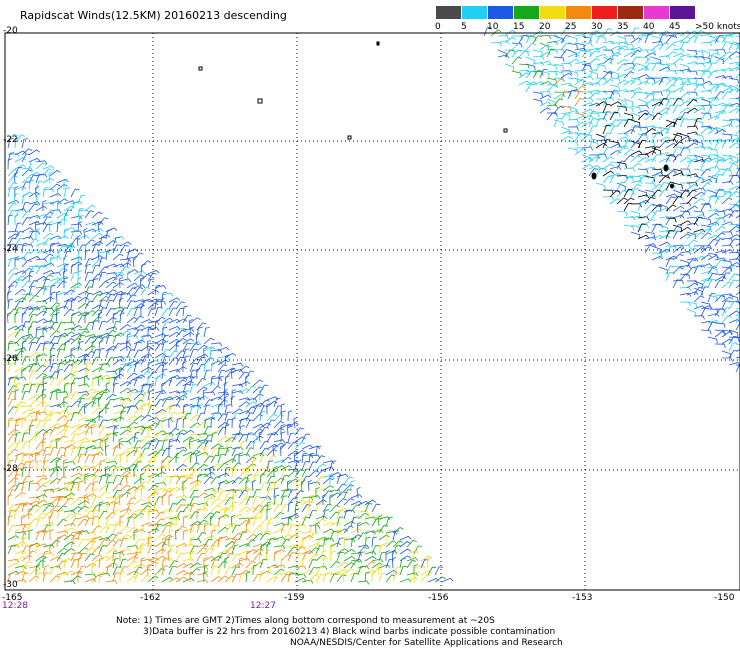 The width and height of the screenshot is (740, 650). I want to click on island-outlines, so click(436, 115).